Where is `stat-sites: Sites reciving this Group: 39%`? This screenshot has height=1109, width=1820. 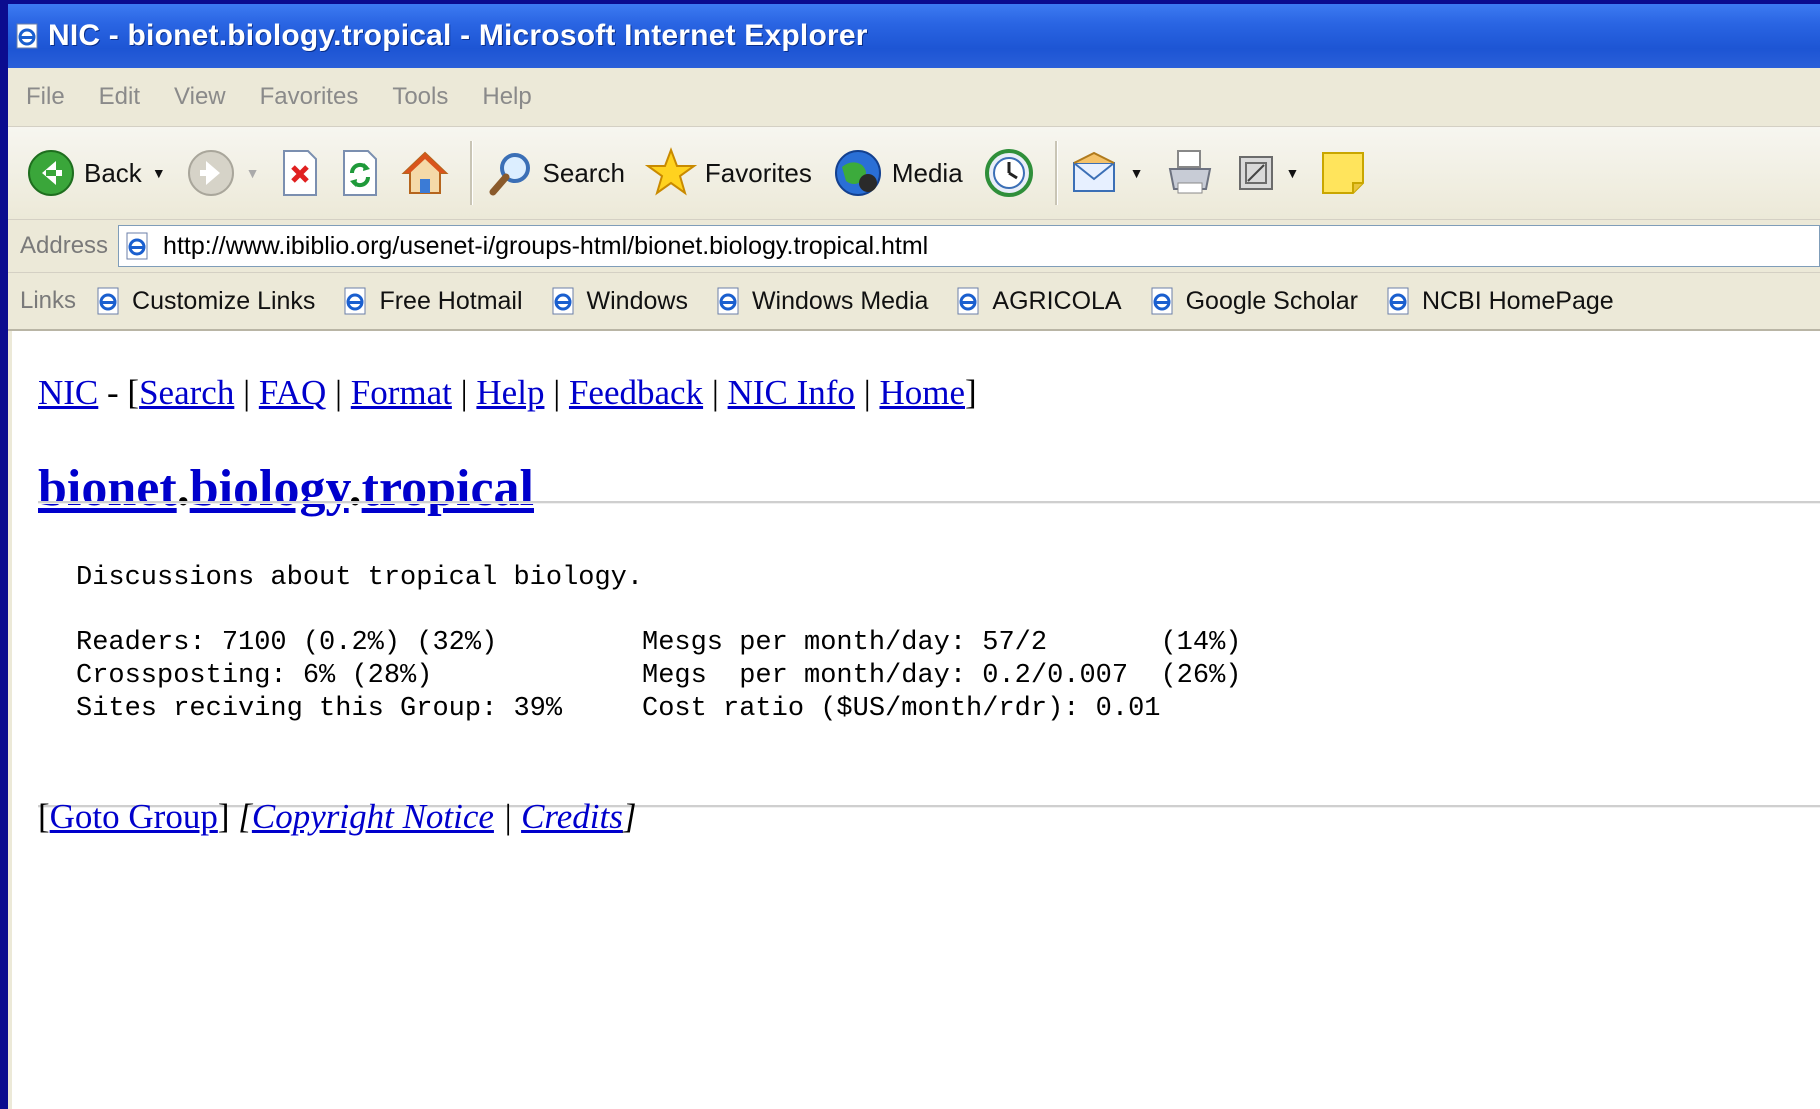
stat-sites: Sites reciving this Group: 39% is located at coordinates (319, 709).